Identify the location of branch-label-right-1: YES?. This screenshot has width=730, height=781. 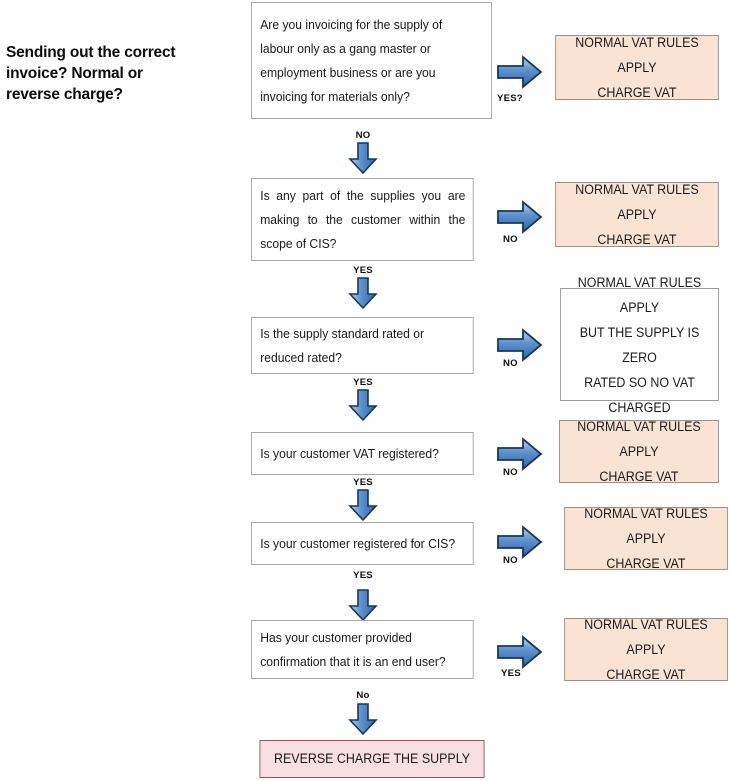
(510, 98).